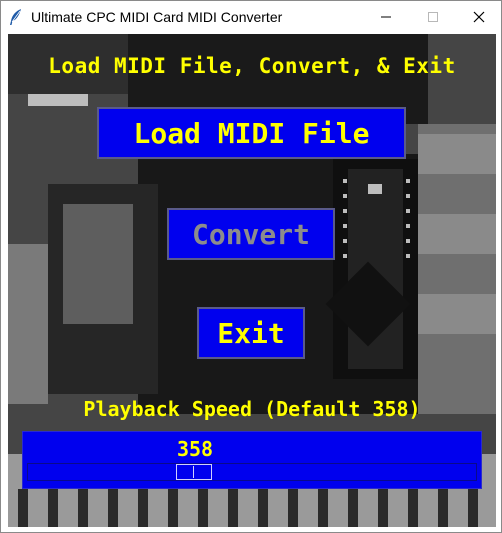  Describe the element at coordinates (195, 449) in the screenshot. I see `playback-speed-value: 358` at that location.